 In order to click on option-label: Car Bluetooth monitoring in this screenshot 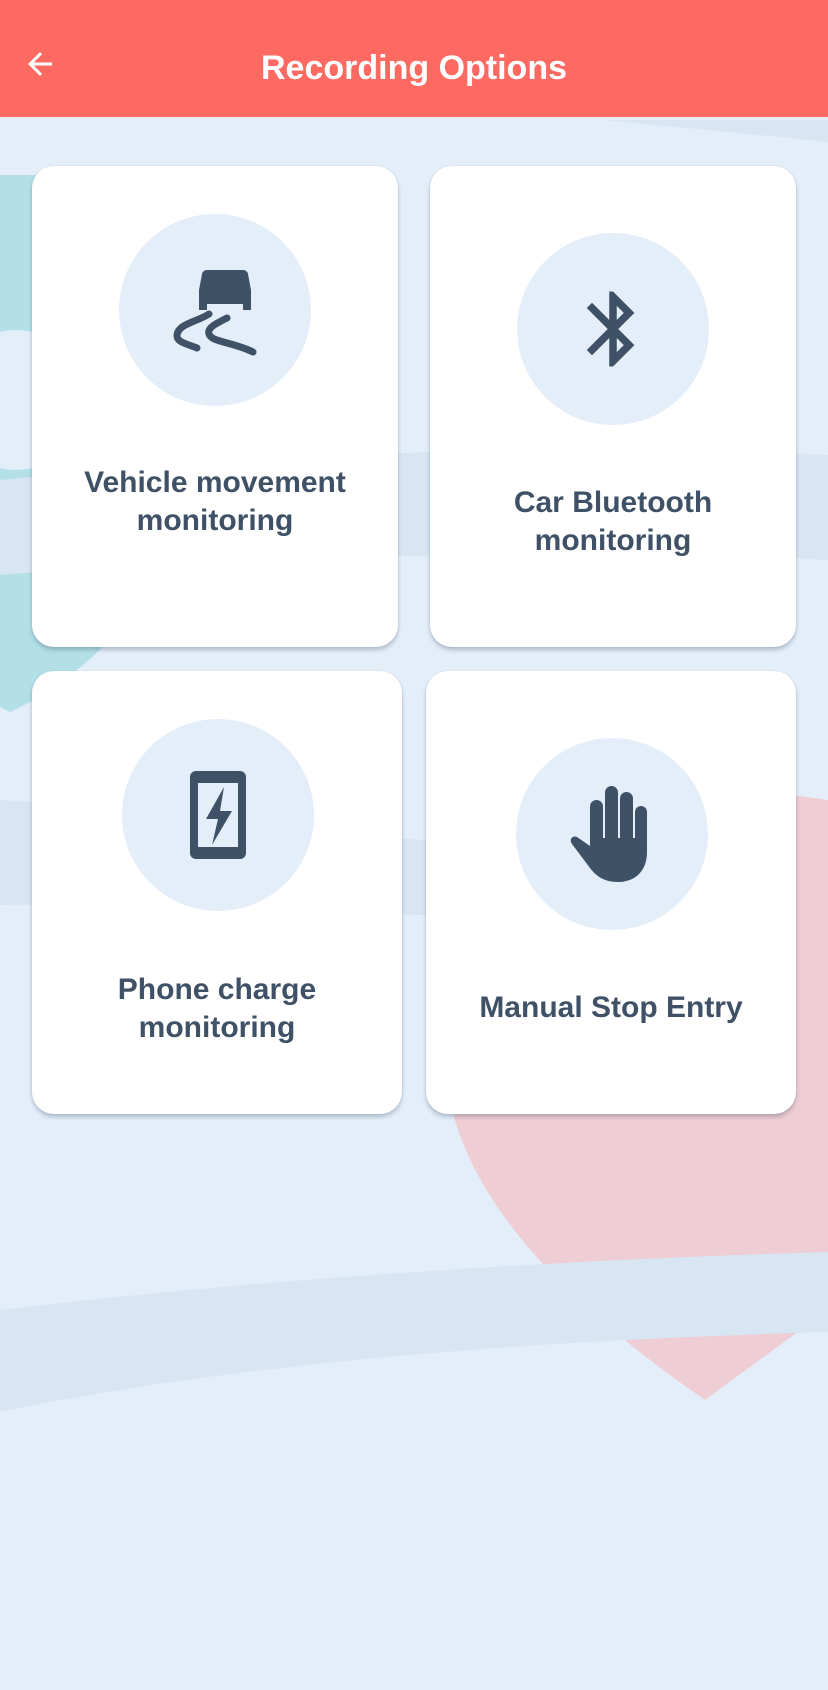, I will do `click(613, 521)`.